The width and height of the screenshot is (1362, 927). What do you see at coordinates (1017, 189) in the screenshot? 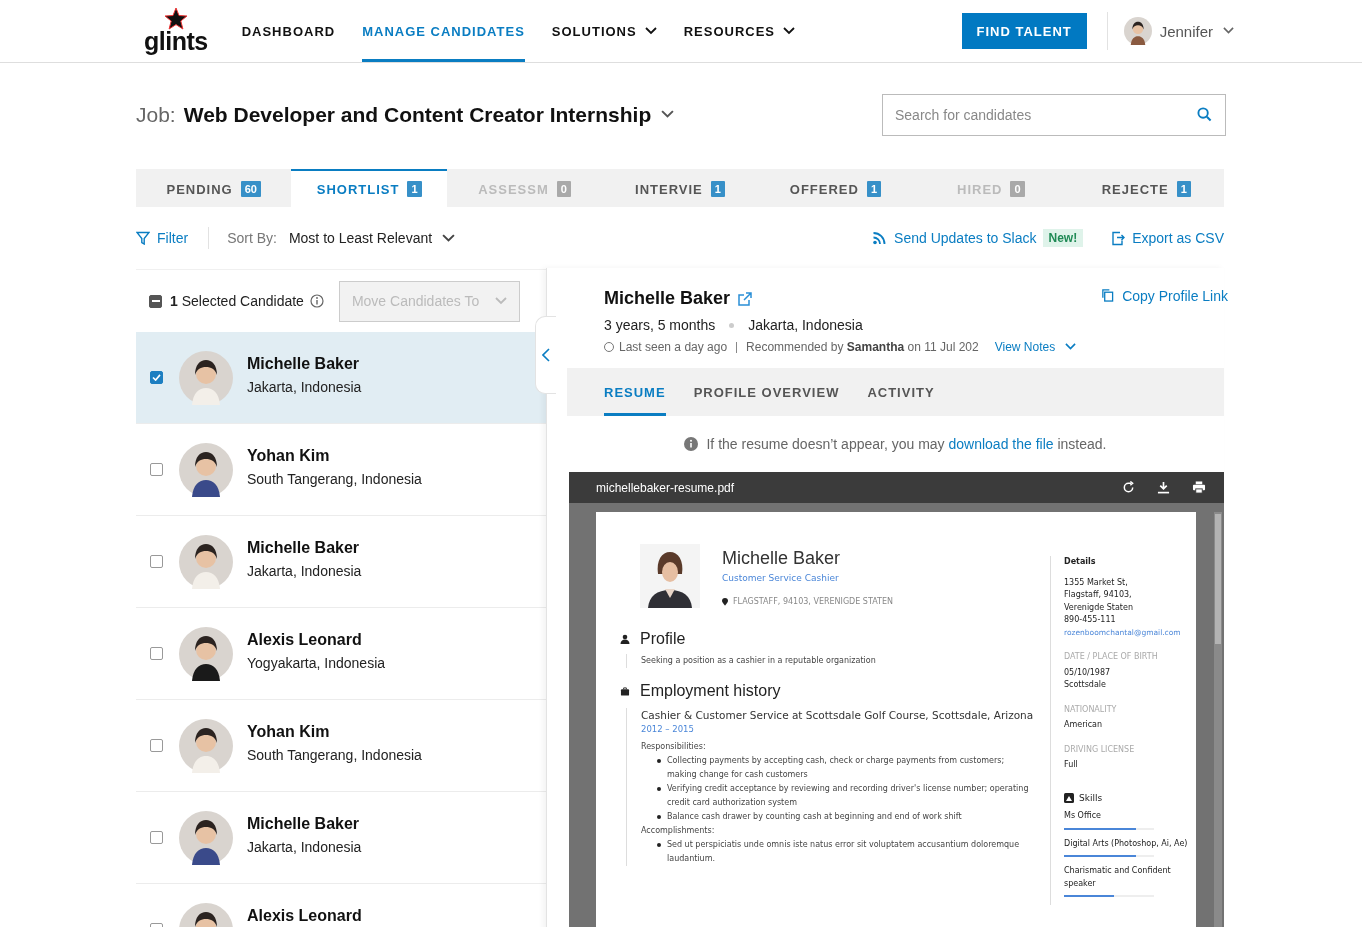
I see `count-badge: 0` at bounding box center [1017, 189].